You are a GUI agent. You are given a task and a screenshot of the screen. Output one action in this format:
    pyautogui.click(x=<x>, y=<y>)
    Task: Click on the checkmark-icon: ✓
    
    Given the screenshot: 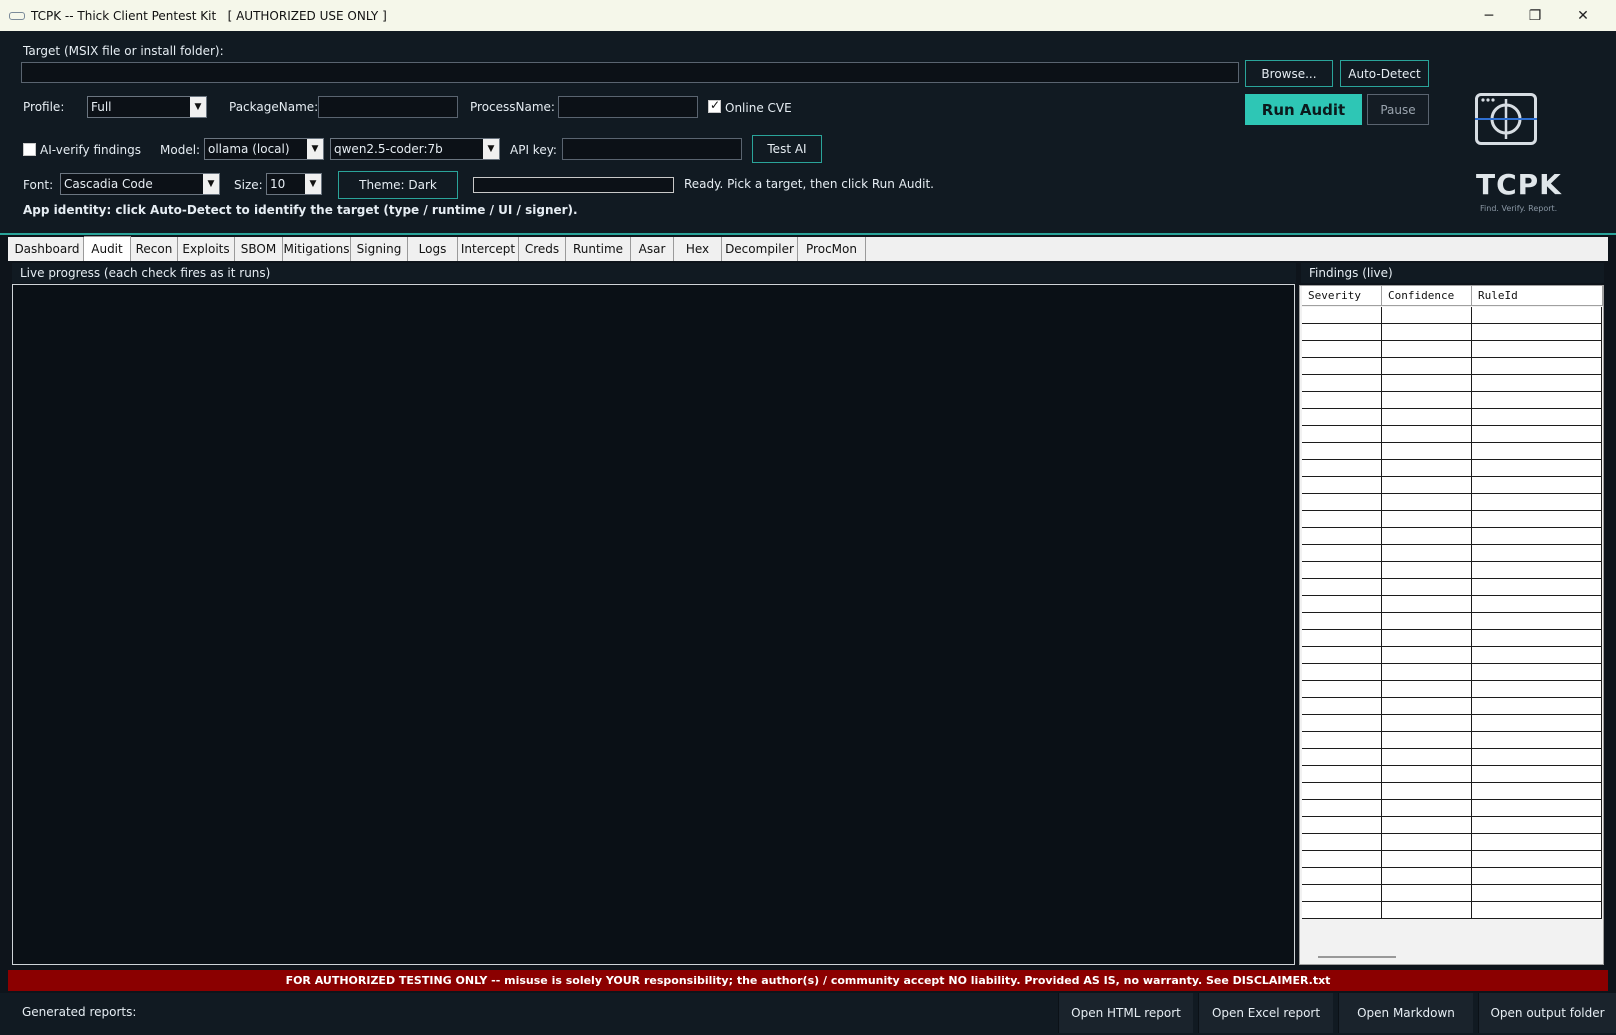 What is the action you would take?
    pyautogui.click(x=715, y=105)
    